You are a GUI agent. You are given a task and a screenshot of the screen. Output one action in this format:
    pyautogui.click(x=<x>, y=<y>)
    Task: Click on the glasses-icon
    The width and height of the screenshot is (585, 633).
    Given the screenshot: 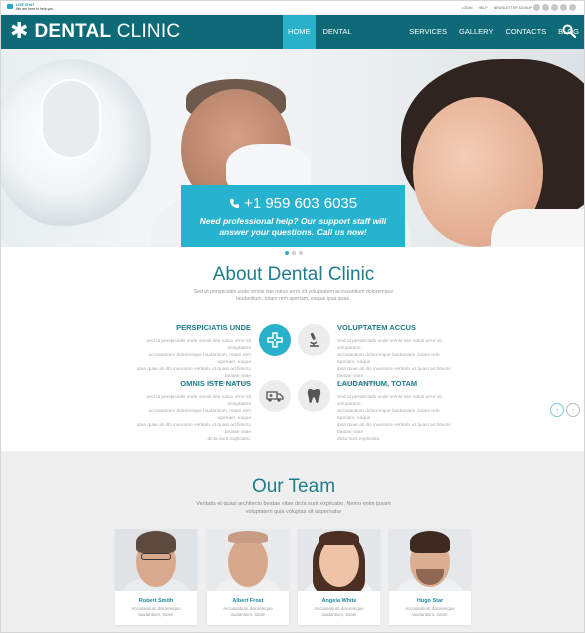 What is the action you would take?
    pyautogui.click(x=156, y=556)
    